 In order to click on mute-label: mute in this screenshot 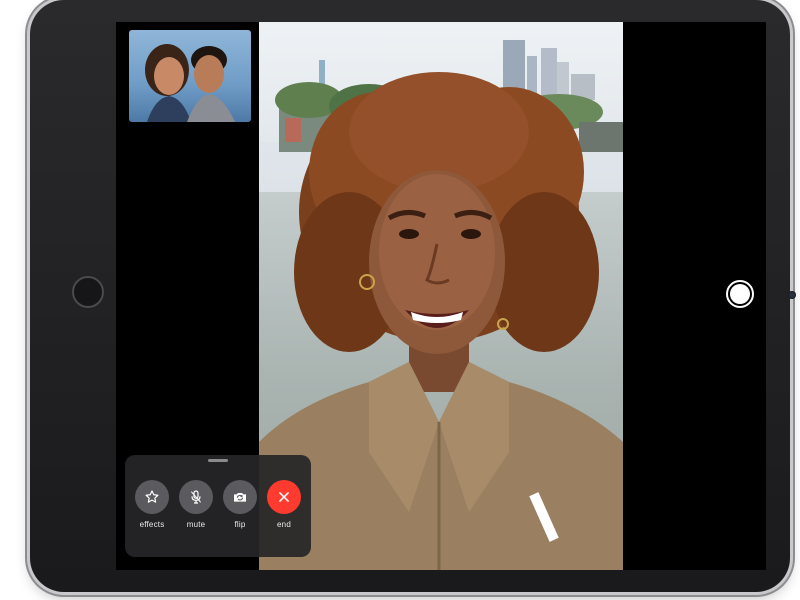, I will do `click(196, 524)`.